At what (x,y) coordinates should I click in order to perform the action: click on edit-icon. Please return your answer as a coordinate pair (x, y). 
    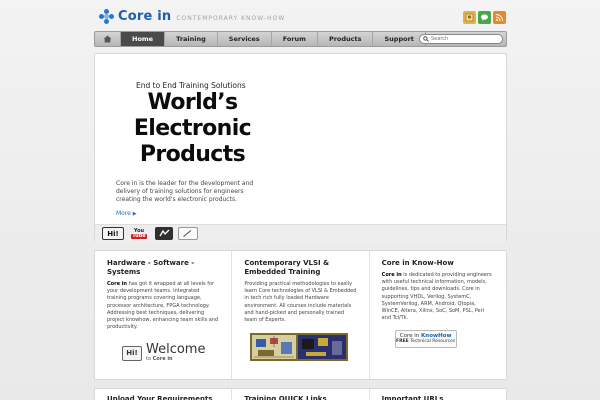
    Looking at the image, I should click on (188, 233).